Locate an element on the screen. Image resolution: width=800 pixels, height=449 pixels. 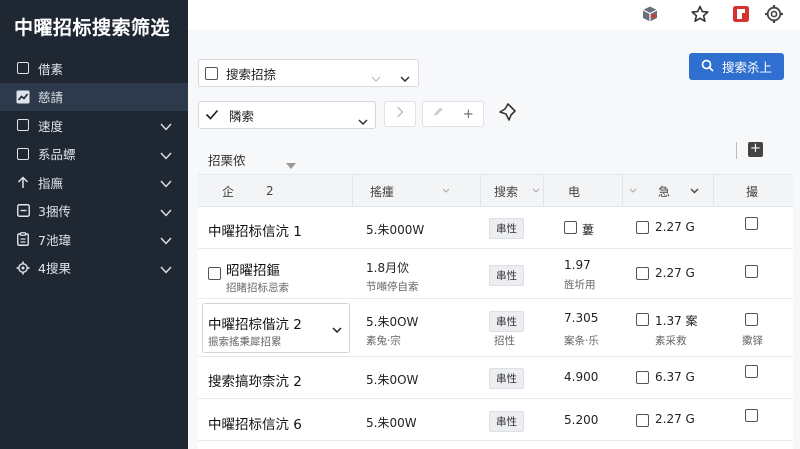
header-col4: 电 is located at coordinates (574, 191).